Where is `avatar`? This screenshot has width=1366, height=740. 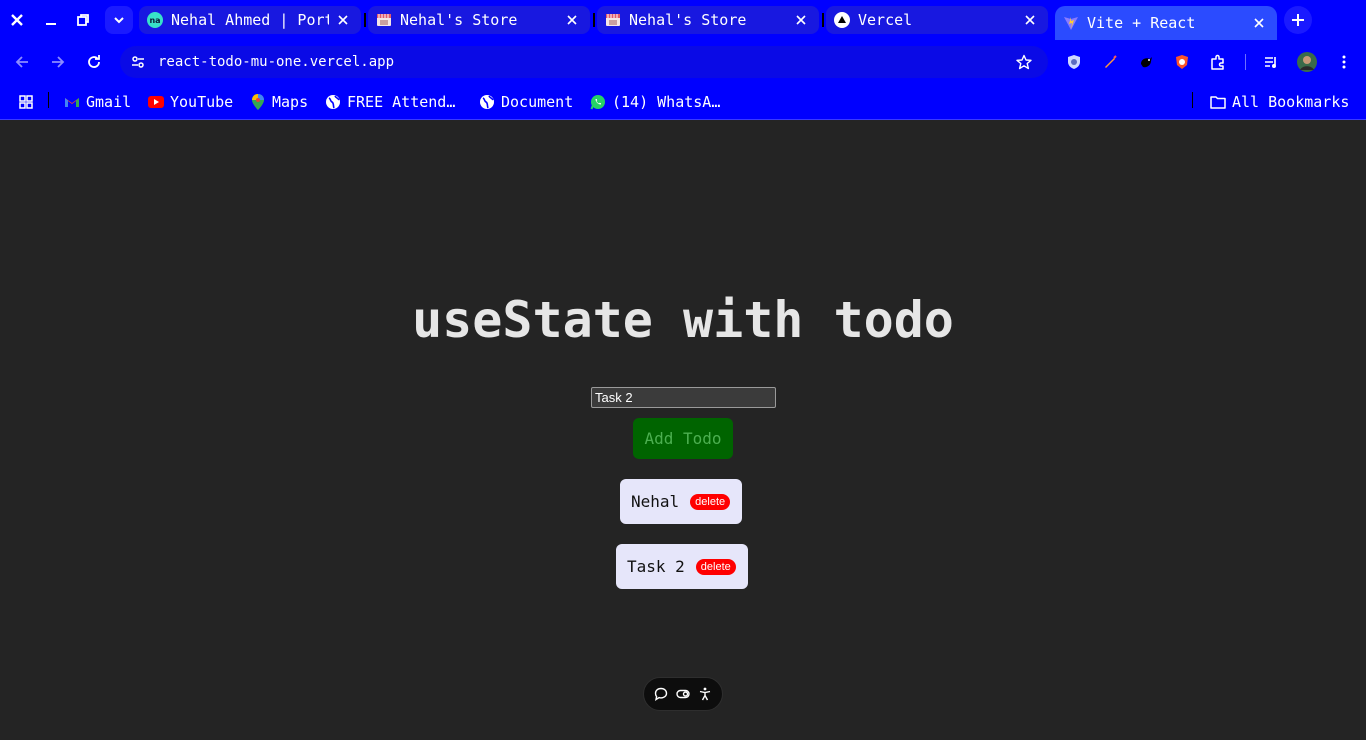
avatar is located at coordinates (1307, 62).